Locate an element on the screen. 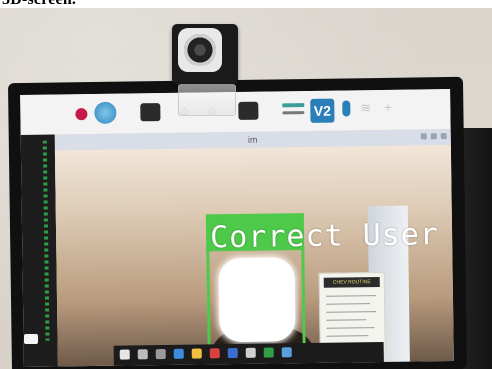 Image resolution: width=492 pixels, height=369 pixels. start-icon is located at coordinates (124, 354).